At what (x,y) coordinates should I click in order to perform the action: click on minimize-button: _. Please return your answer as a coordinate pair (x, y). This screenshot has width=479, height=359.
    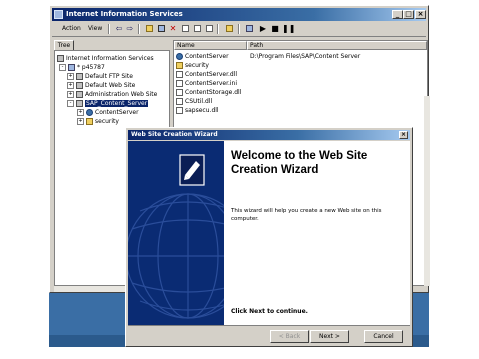
    Looking at the image, I should click on (397, 14).